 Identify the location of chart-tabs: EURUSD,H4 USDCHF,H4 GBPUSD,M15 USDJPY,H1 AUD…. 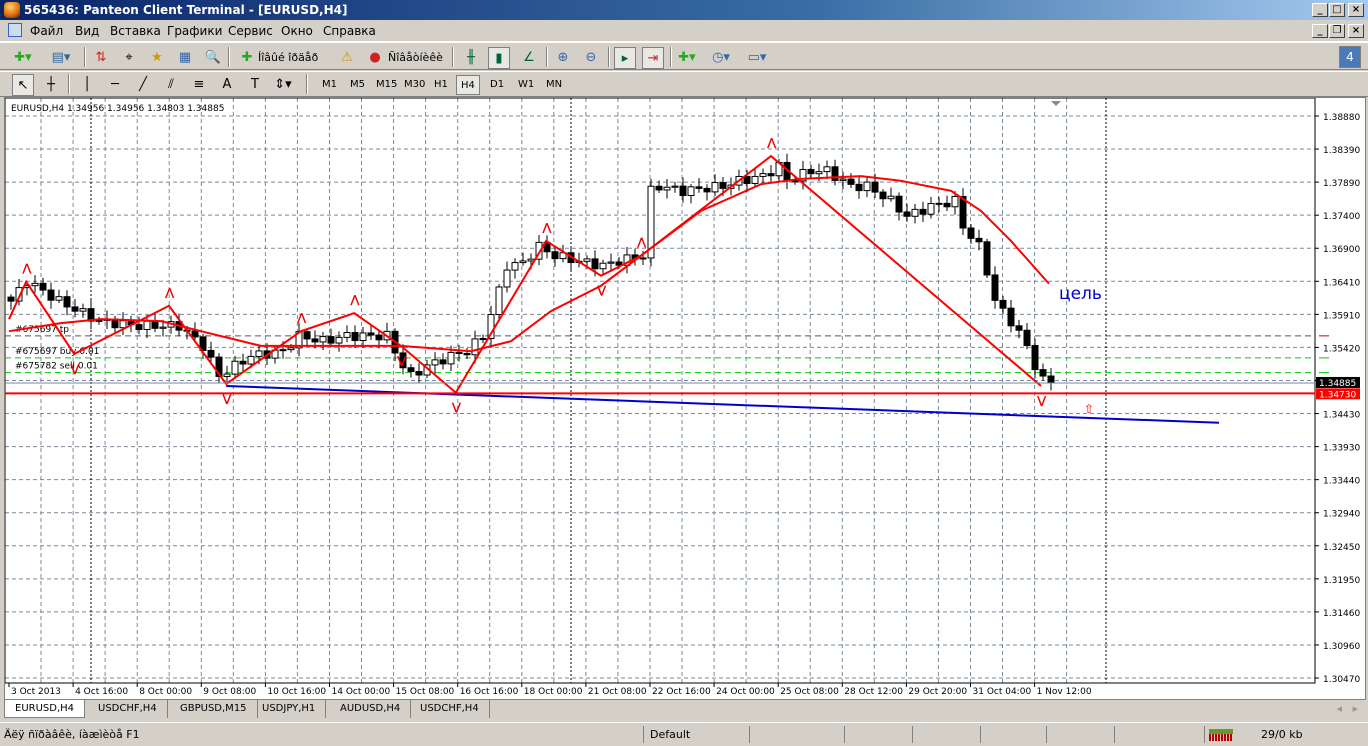
(685, 709).